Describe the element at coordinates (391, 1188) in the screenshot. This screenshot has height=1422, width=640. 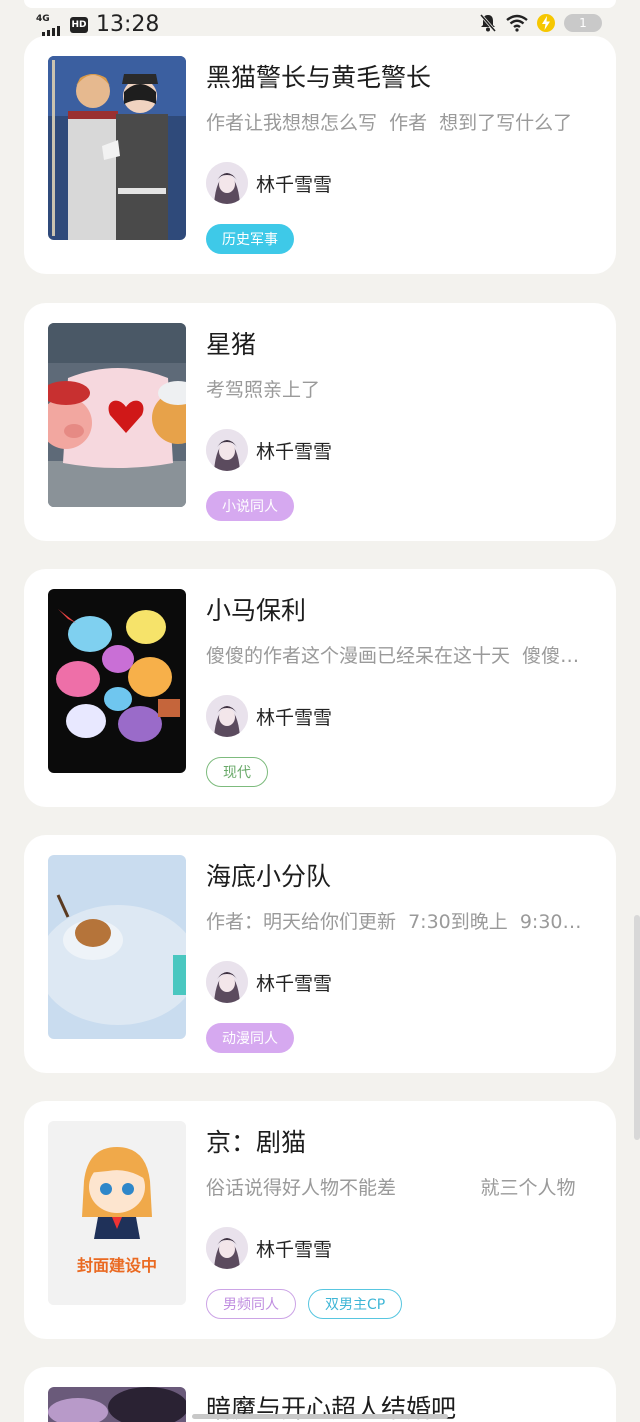
I see `novel-description: 俗话说得好人物不能差 就三个人物` at that location.